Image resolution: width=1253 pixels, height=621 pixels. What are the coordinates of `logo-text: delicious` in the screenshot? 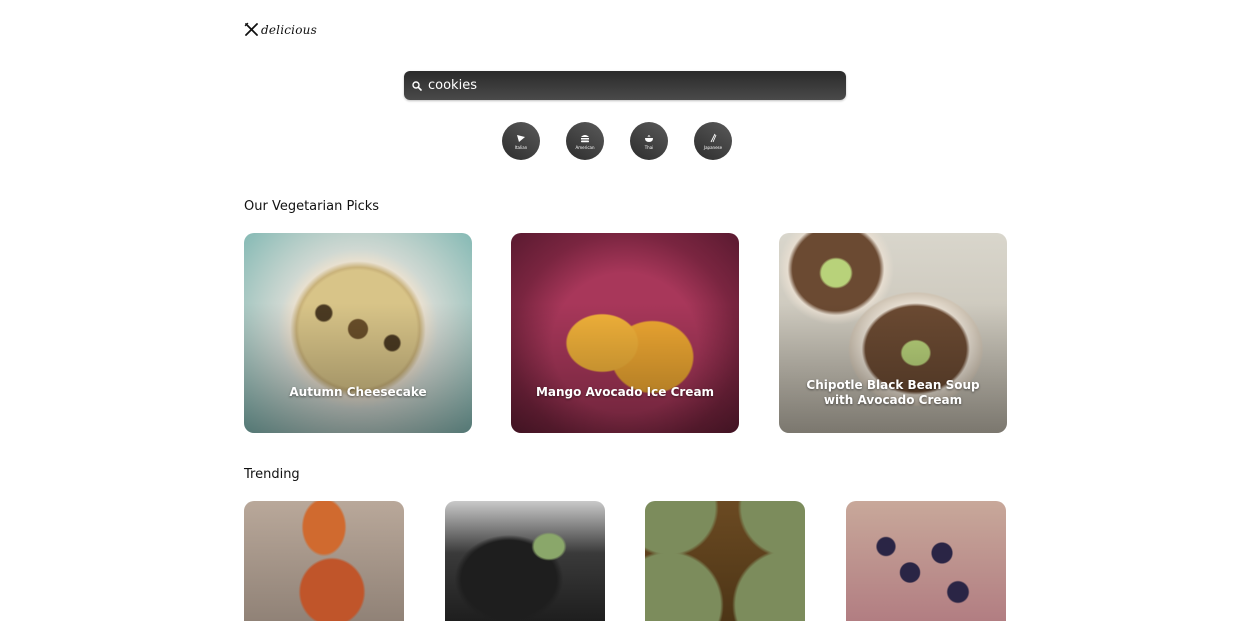 It's located at (289, 29).